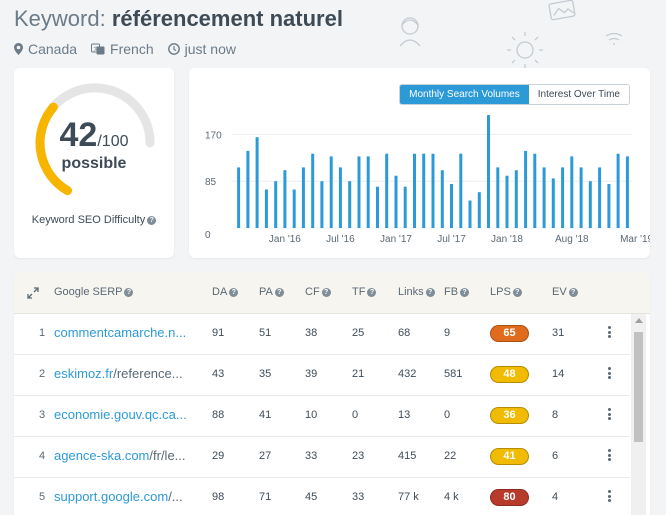 The height and width of the screenshot is (515, 666). Describe the element at coordinates (416, 292) in the screenshot. I see `header-links: Links?` at that location.